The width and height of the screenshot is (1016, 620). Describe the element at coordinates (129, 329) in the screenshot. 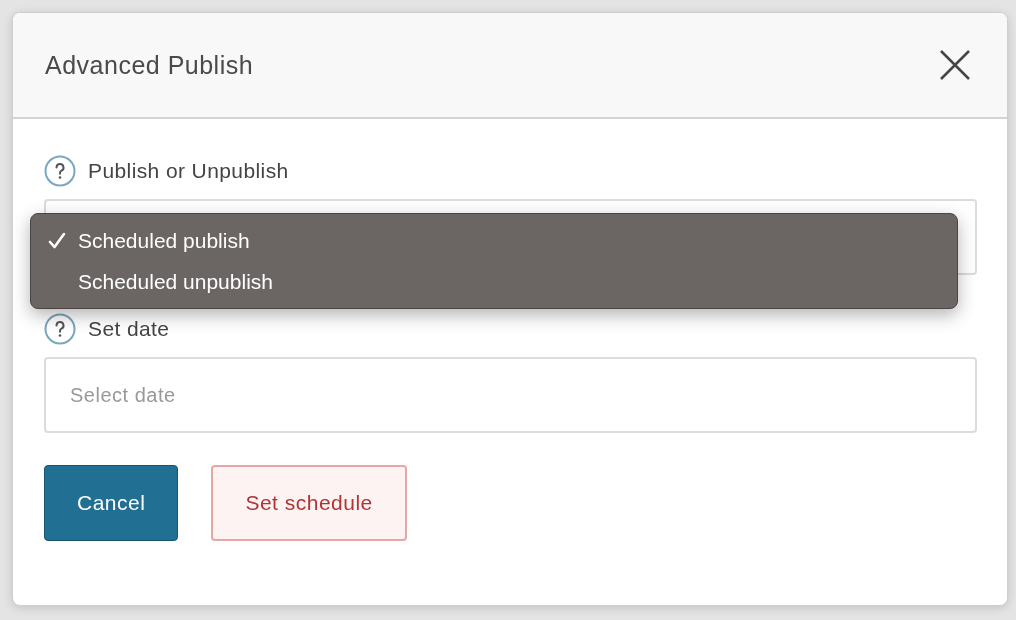

I see `field-label: Set date` at that location.